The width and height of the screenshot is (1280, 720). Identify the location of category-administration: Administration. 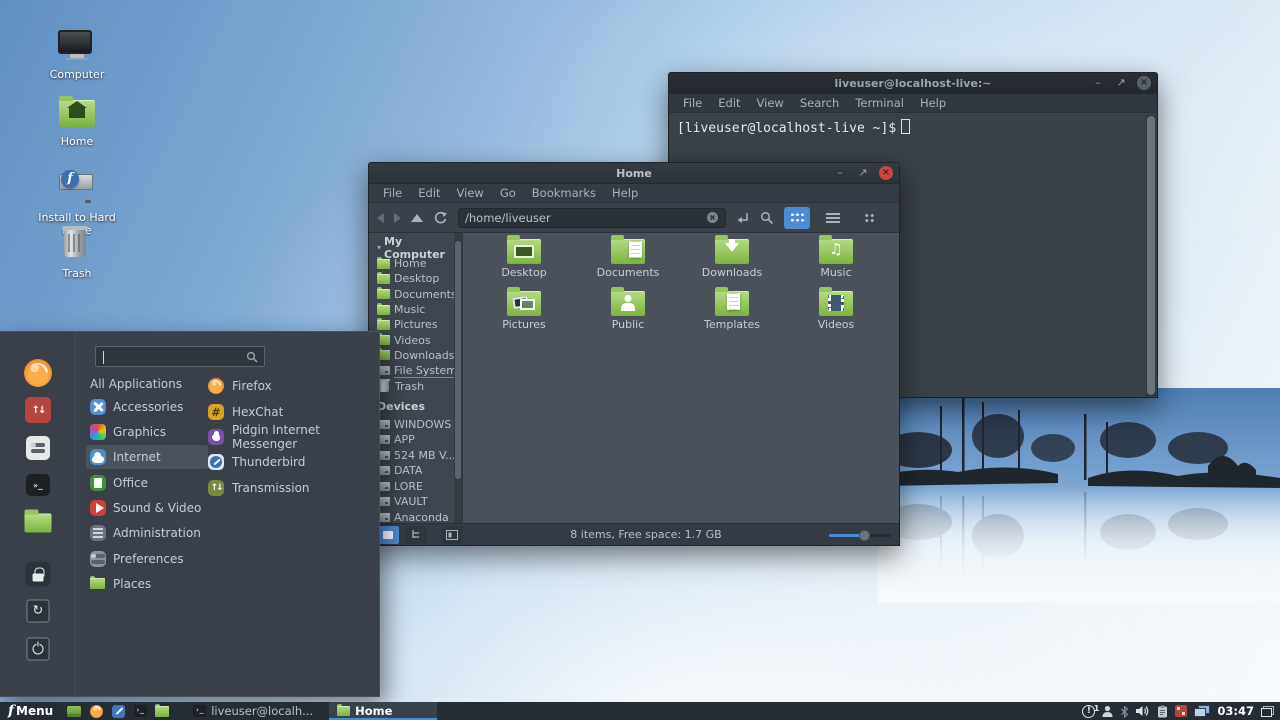
(147, 533).